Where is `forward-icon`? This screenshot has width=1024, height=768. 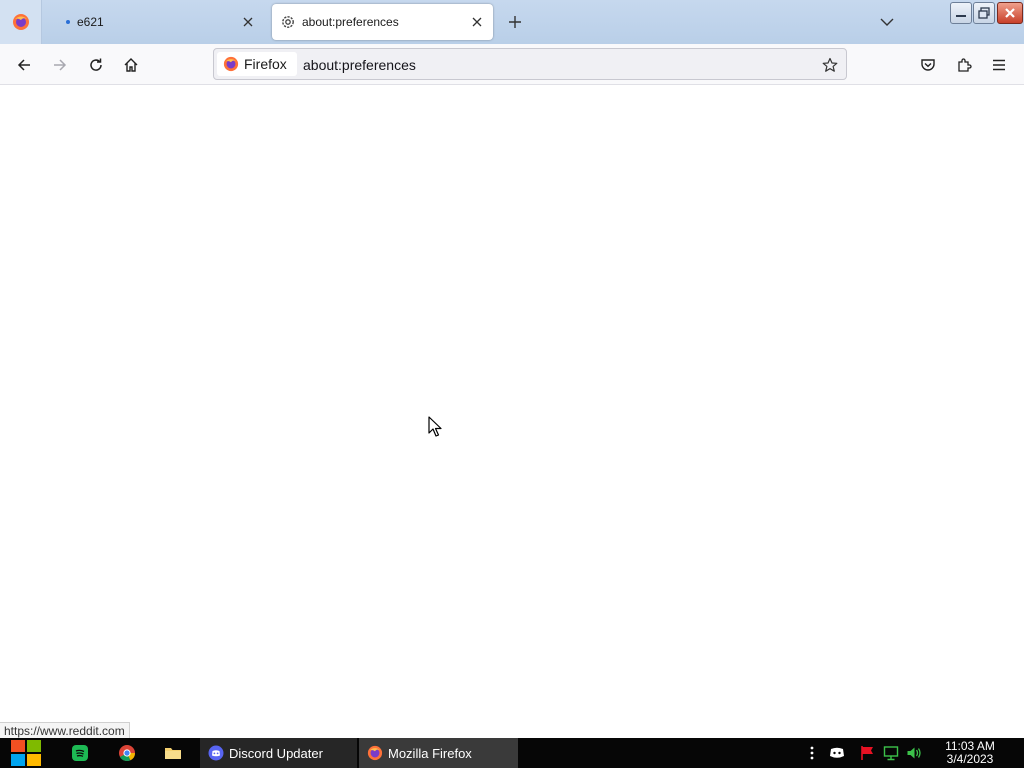
forward-icon is located at coordinates (60, 65).